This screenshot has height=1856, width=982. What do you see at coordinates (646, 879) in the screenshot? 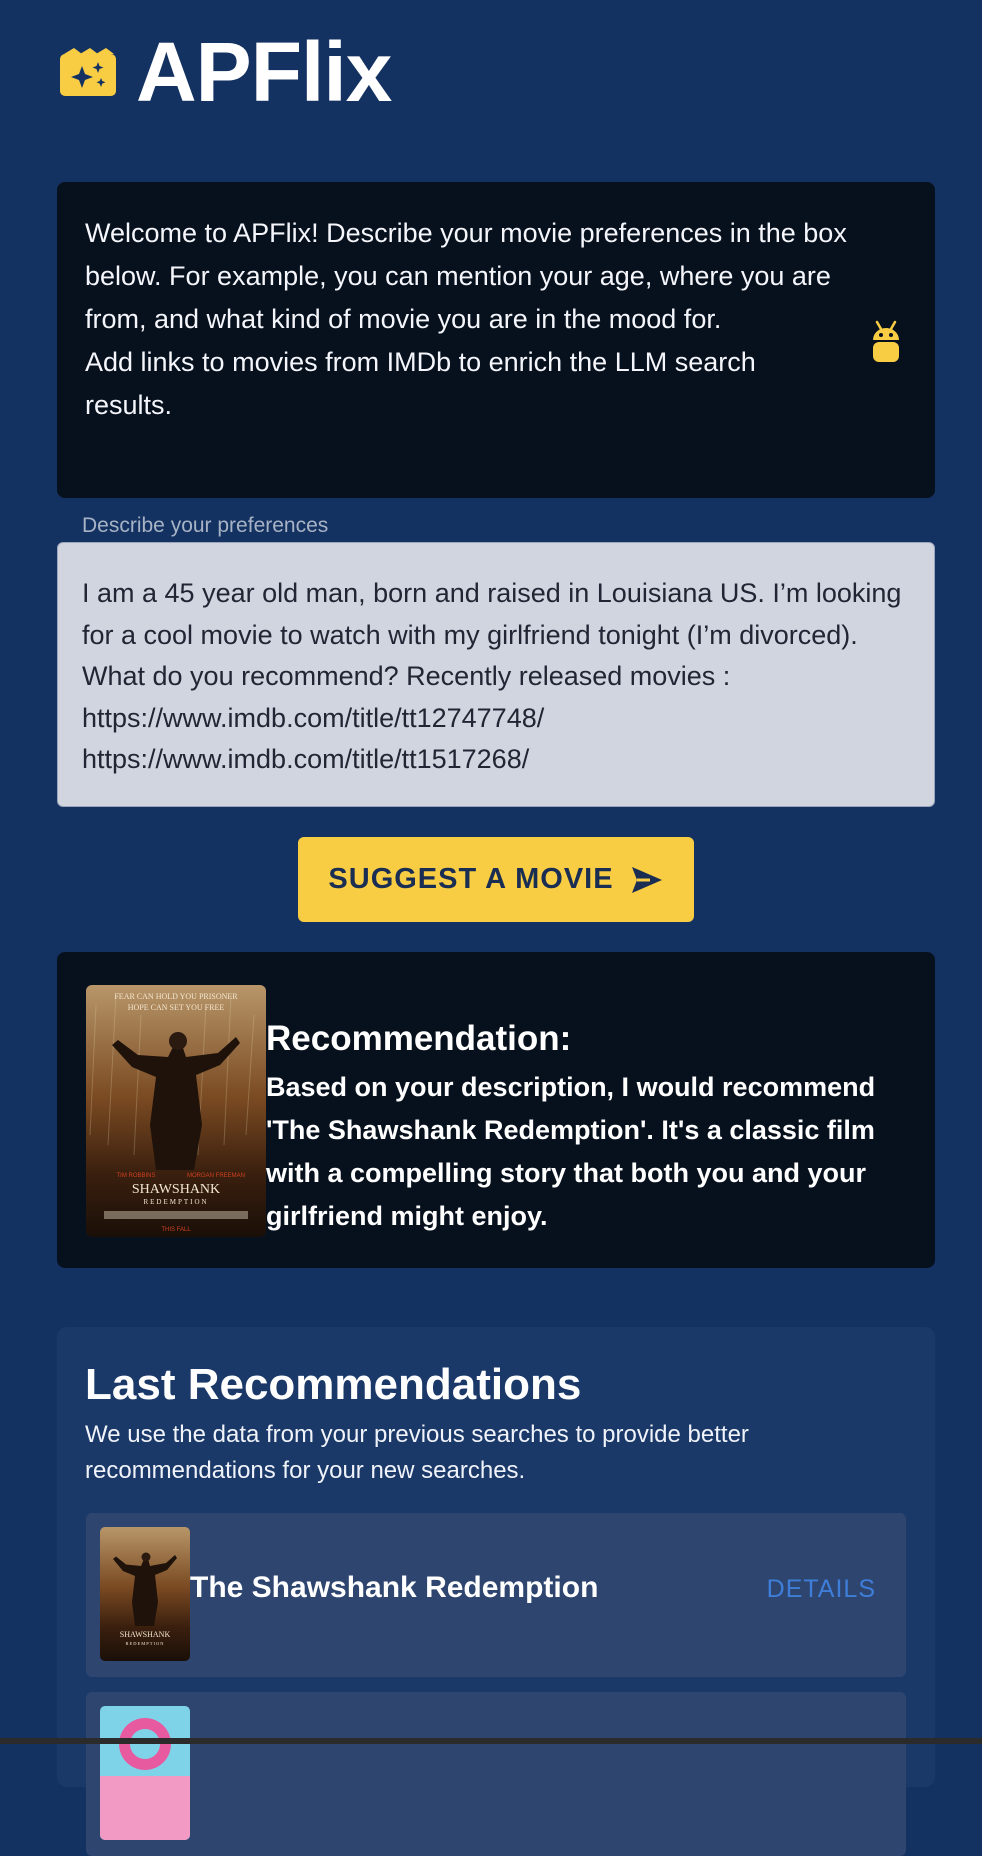
I see `send-icon` at bounding box center [646, 879].